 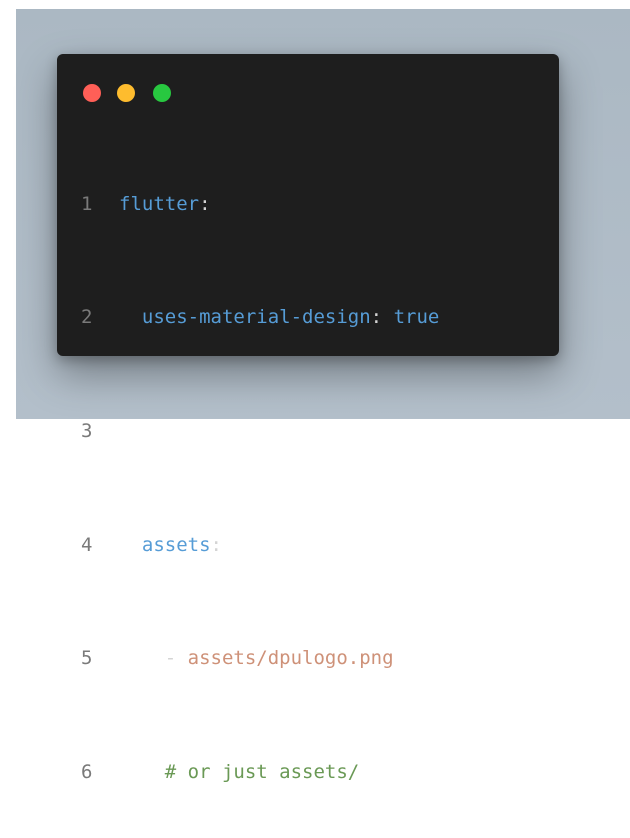 What do you see at coordinates (87, 658) in the screenshot?
I see `line-number: 5` at bounding box center [87, 658].